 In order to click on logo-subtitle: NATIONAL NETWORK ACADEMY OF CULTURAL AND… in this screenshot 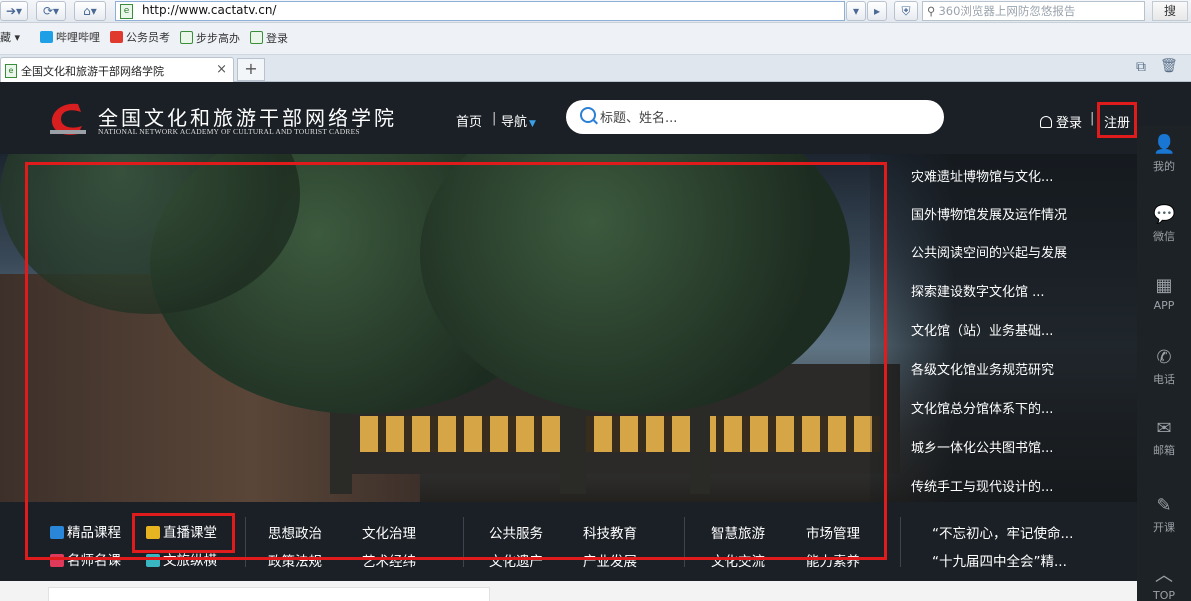, I will do `click(229, 131)`.